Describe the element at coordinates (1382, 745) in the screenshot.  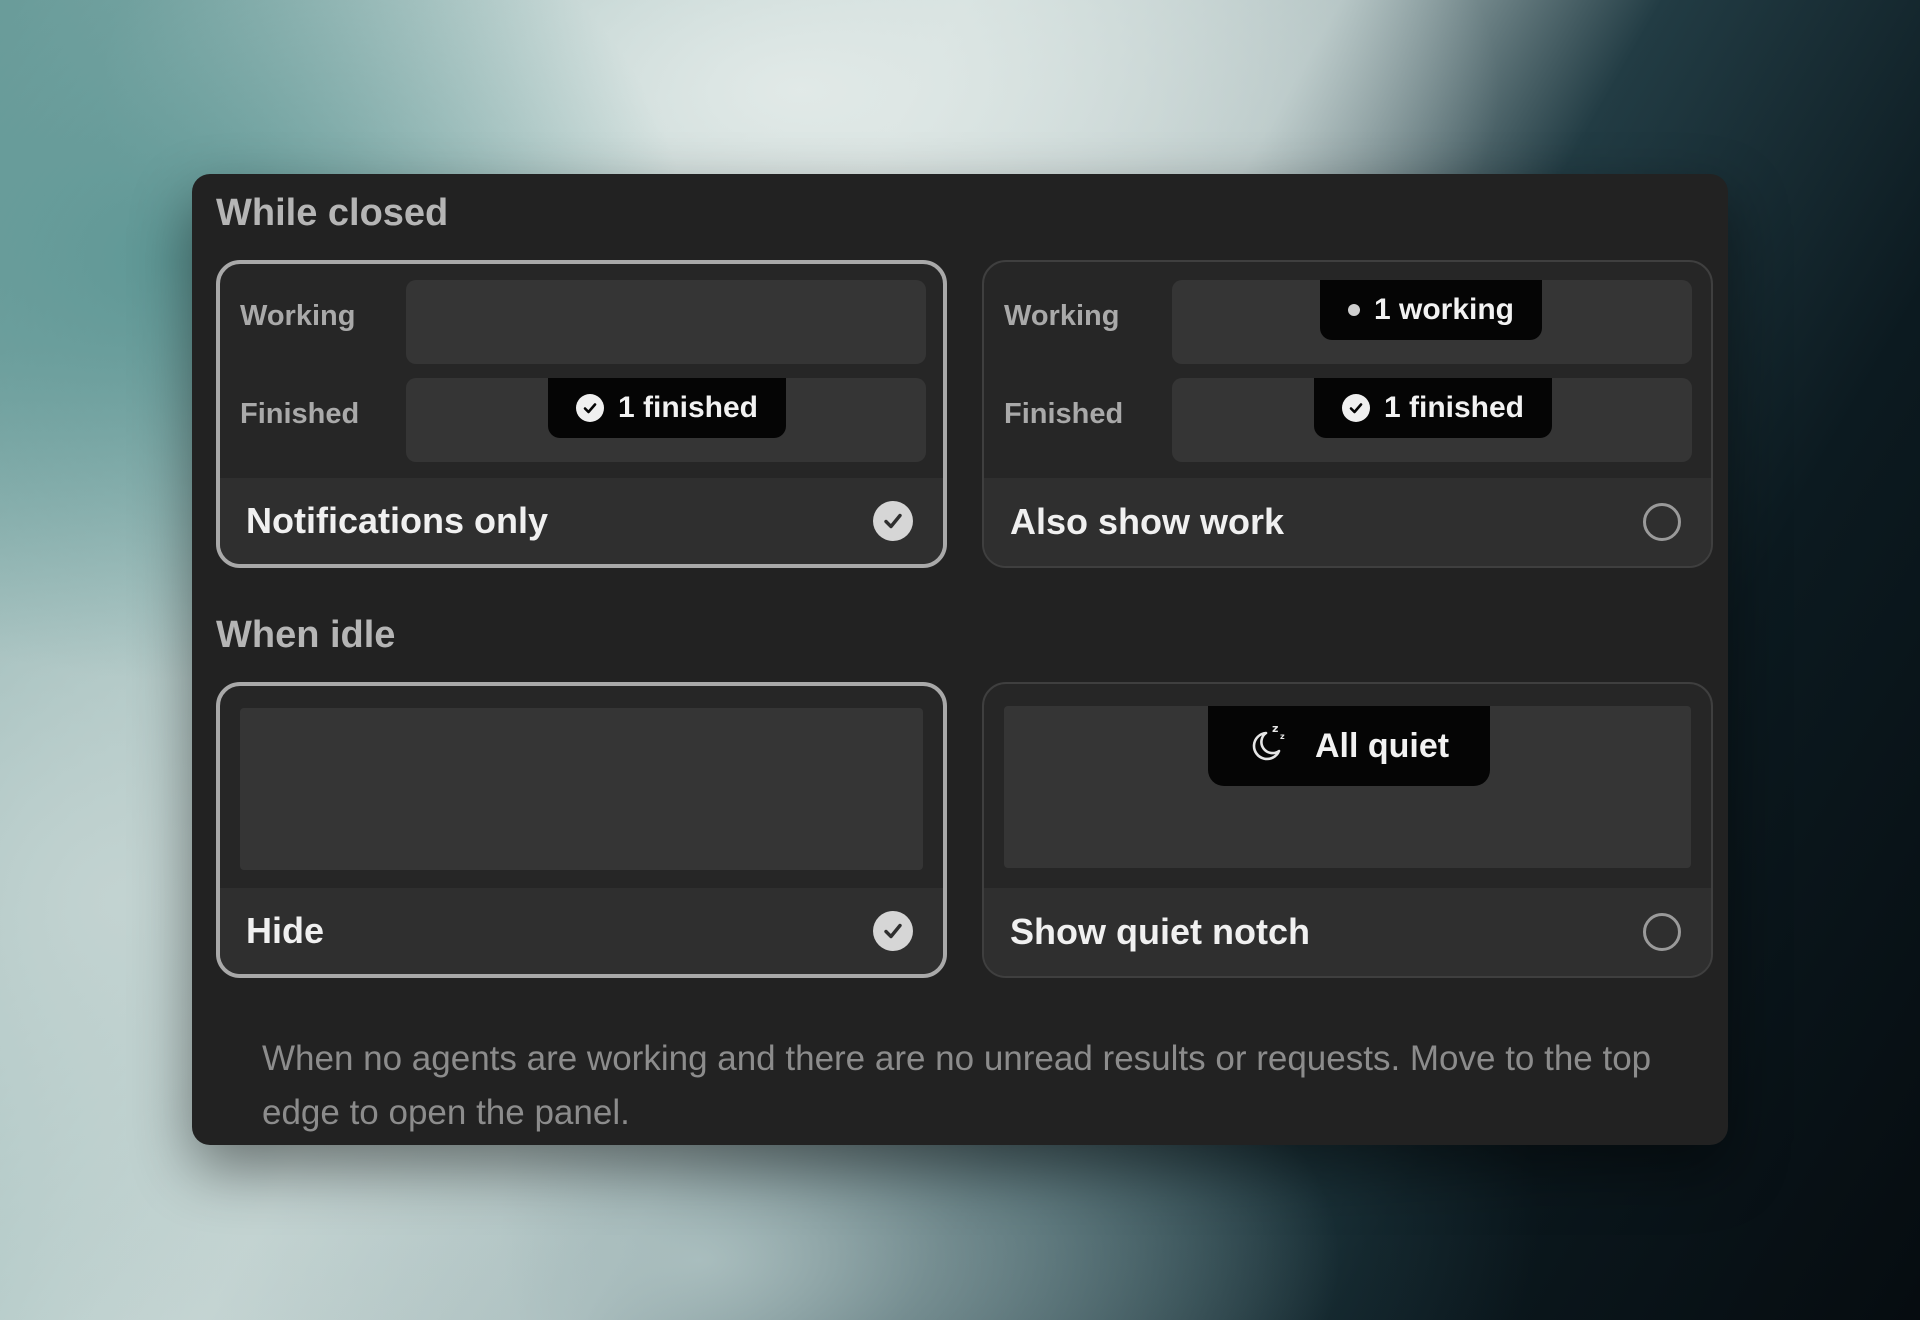
I see `quiet-badge-text: All quiet` at that location.